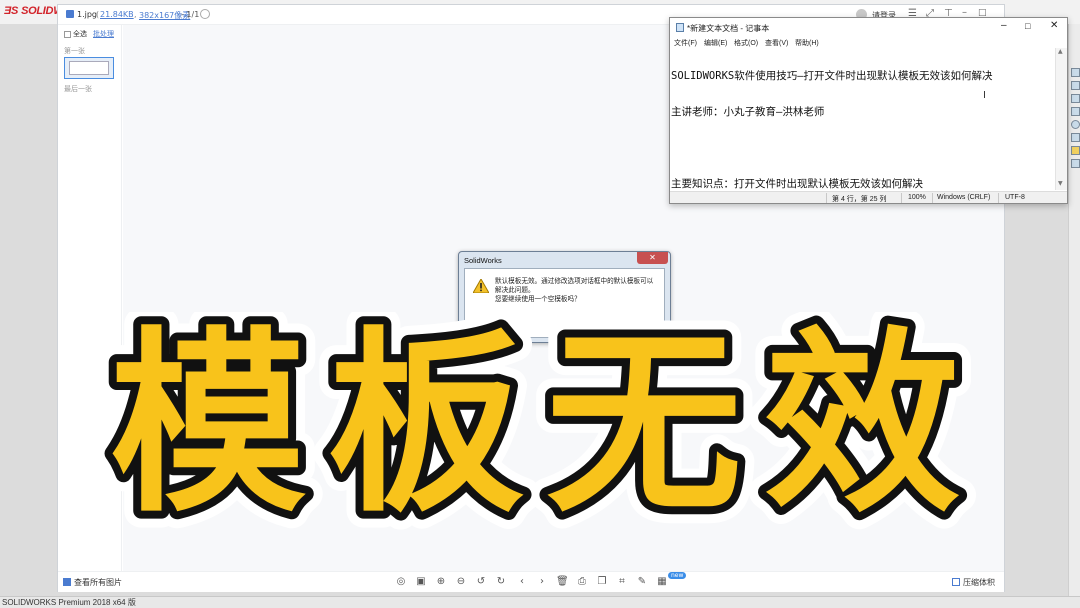 The image size is (1080, 608). Describe the element at coordinates (483, 260) in the screenshot. I see `dialog-title: SolidWorks` at that location.